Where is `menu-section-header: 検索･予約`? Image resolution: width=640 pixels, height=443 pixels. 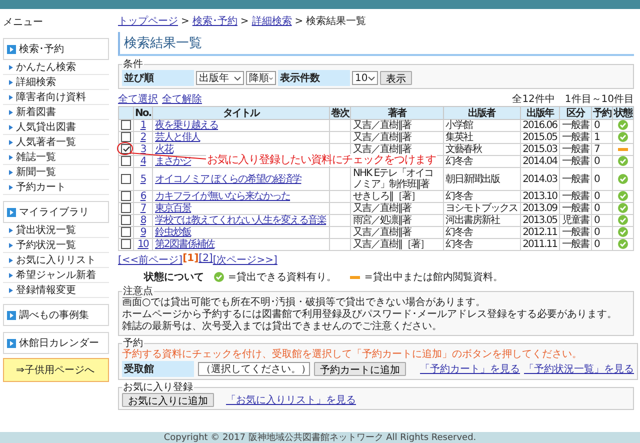
menu-section-header: 検索･予約 is located at coordinates (56, 49).